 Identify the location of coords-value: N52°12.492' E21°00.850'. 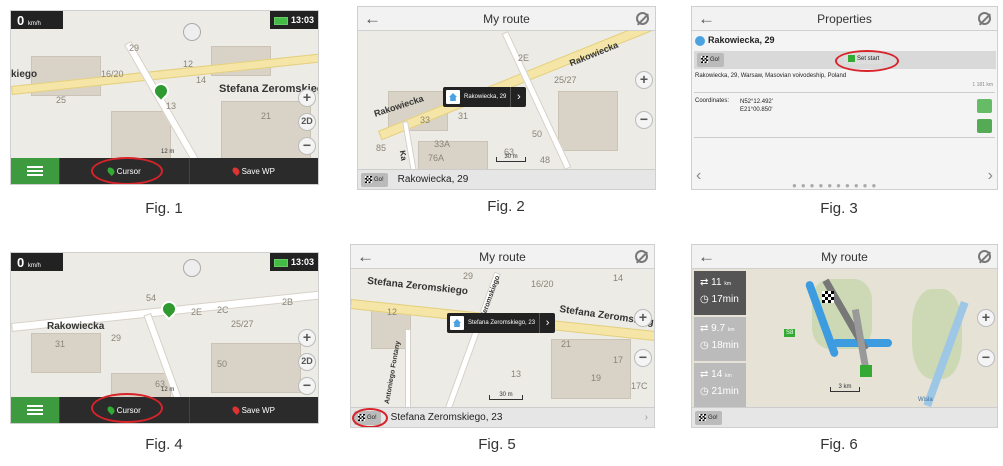
(756, 106).